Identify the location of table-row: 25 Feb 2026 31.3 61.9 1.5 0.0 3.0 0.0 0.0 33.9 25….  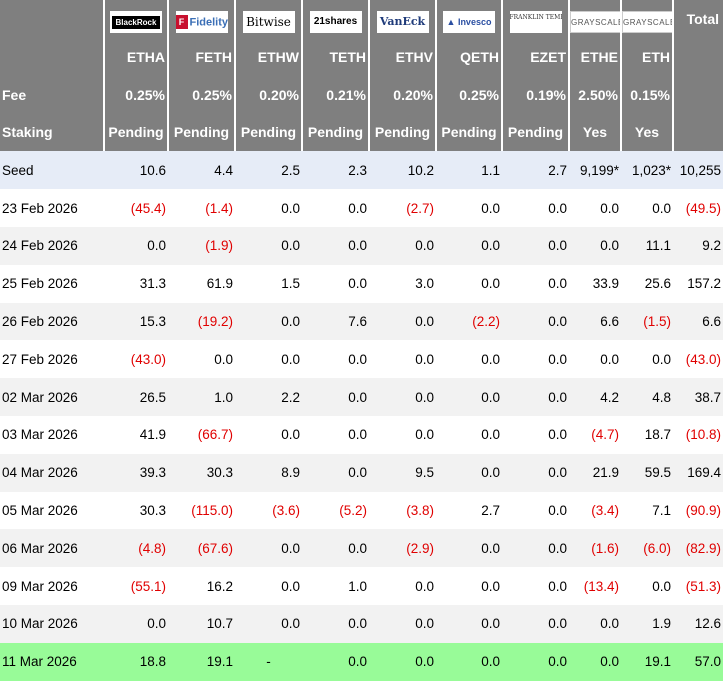
(361, 283).